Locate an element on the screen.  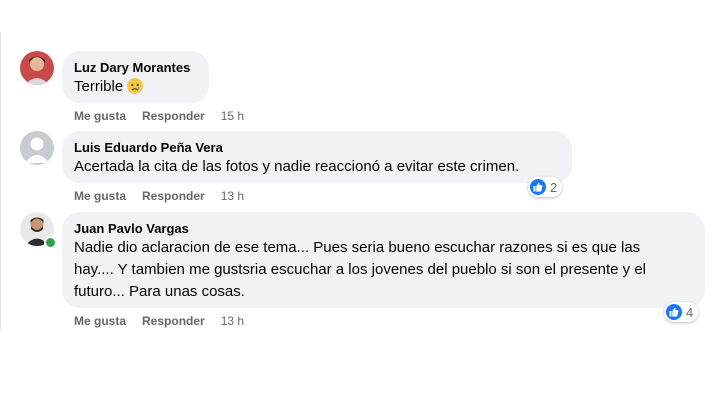
comment-text: Terrible is located at coordinates (135, 87).